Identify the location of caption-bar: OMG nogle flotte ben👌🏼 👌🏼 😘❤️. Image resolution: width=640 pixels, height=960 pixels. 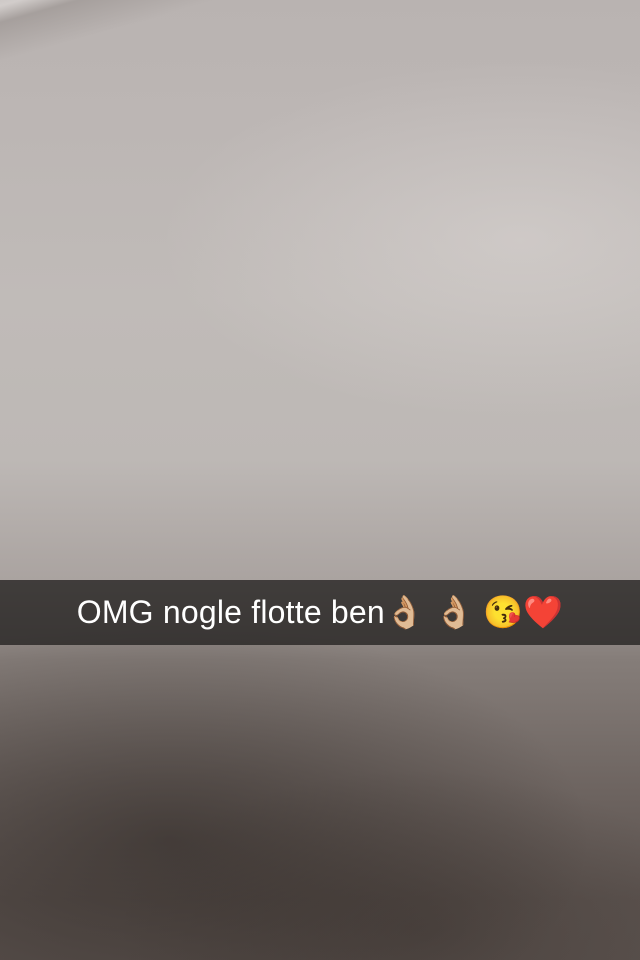
(320, 612).